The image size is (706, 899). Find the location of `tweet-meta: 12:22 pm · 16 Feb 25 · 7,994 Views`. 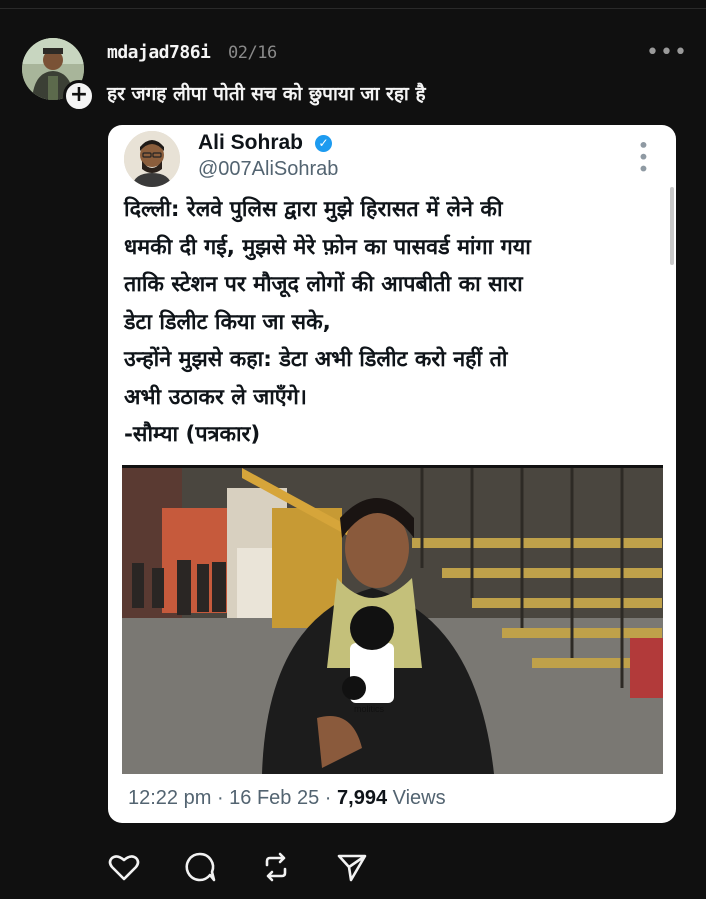

tweet-meta: 12:22 pm · 16 Feb 25 · 7,994 Views is located at coordinates (287, 798).